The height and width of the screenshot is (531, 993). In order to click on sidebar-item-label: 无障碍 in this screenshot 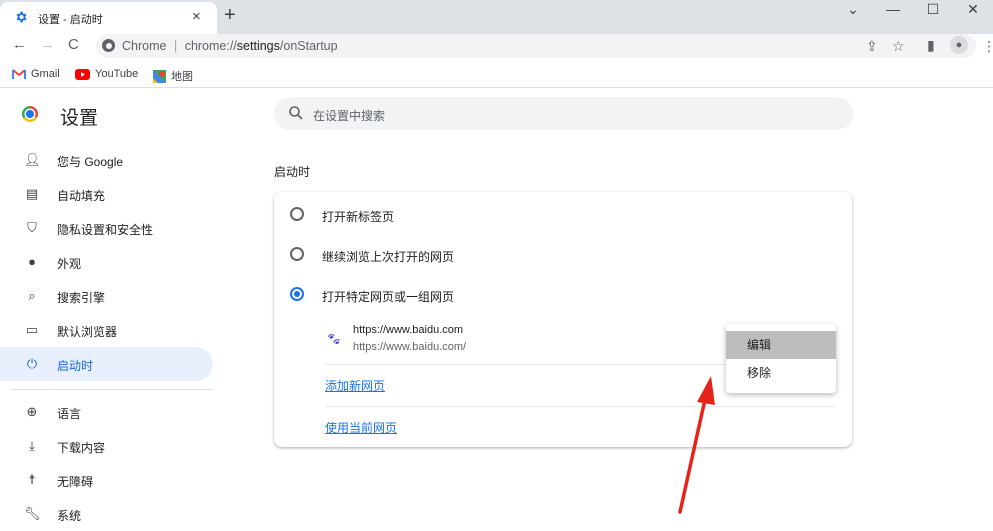, I will do `click(75, 482)`.